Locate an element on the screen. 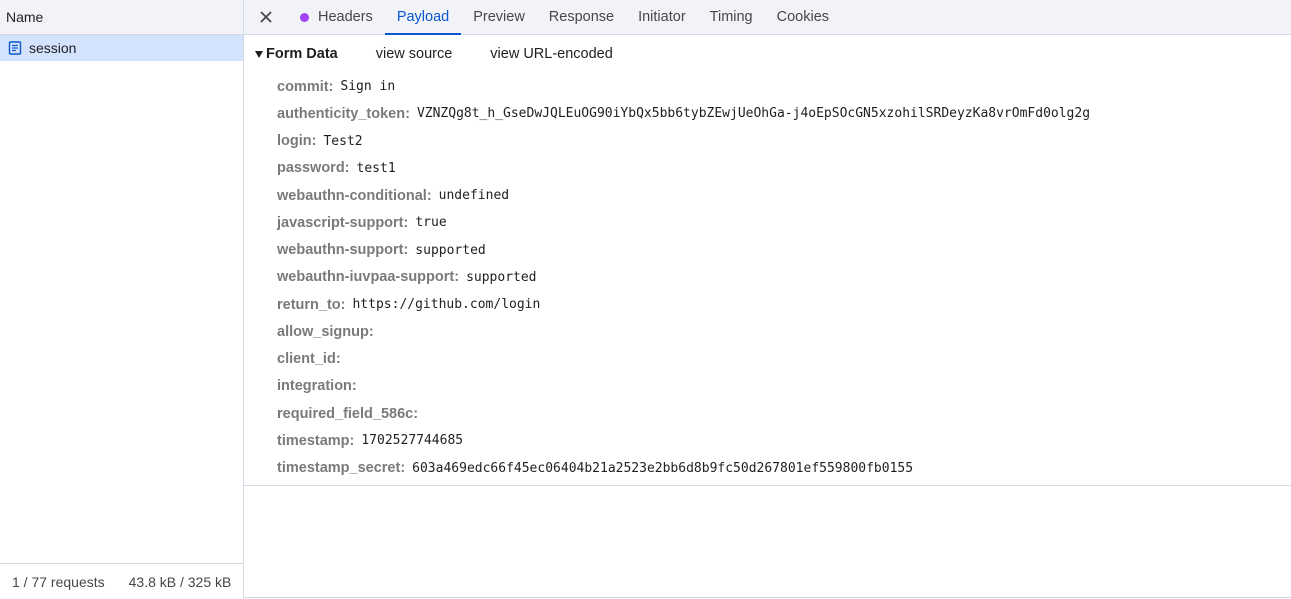  form-data-row: webauthn-iuvpaa-support: supported is located at coordinates (784, 277).